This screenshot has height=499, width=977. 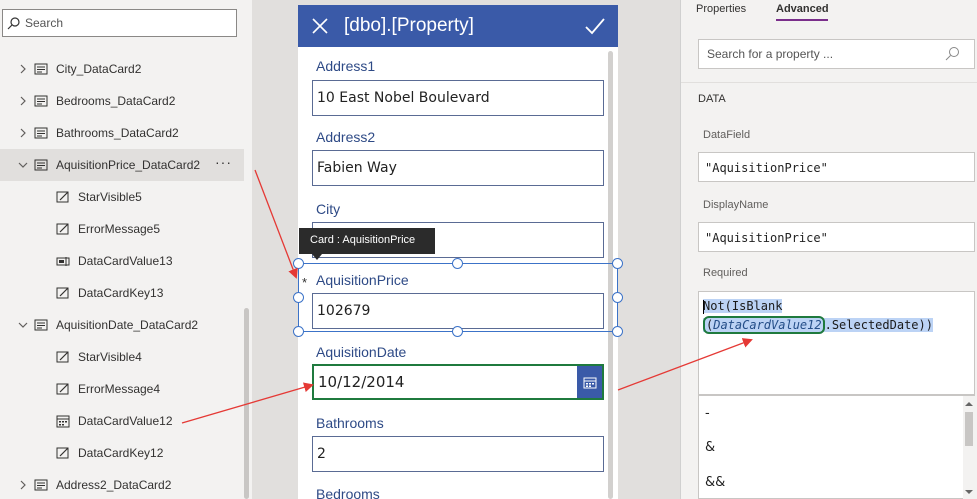 I want to click on tree-item: StarVisible5, so click(x=122, y=197).